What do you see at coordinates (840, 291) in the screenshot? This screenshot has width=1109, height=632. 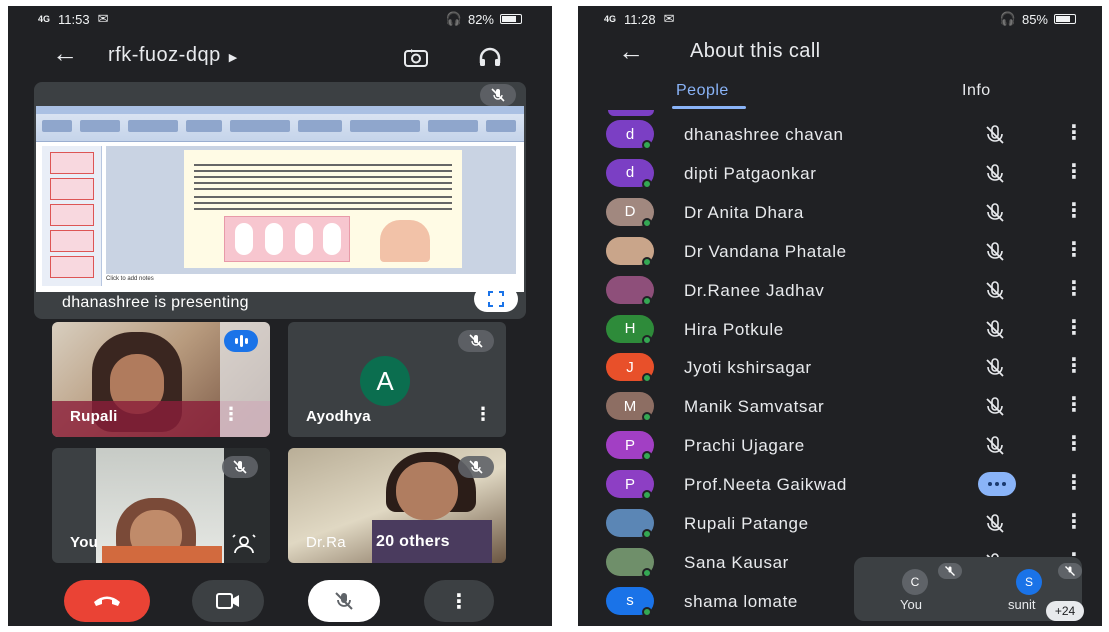 I see `participant-row: Dr.Ranee Jadhav ⋮` at bounding box center [840, 291].